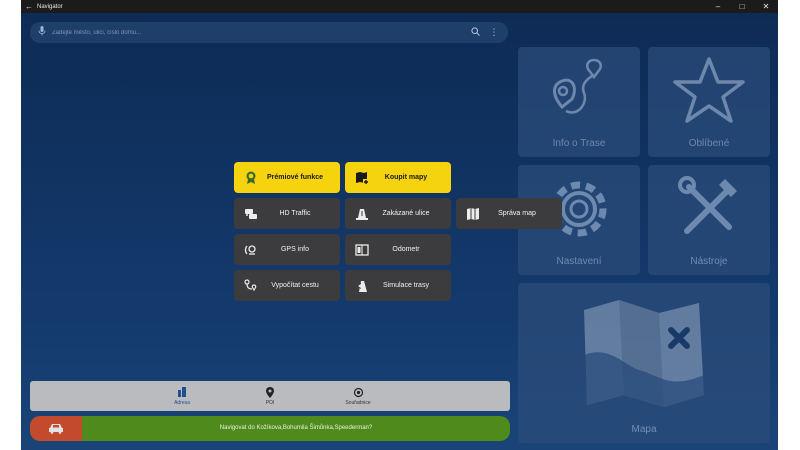 The image size is (800, 450). What do you see at coordinates (406, 249) in the screenshot?
I see `menu-label: Odometr` at bounding box center [406, 249].